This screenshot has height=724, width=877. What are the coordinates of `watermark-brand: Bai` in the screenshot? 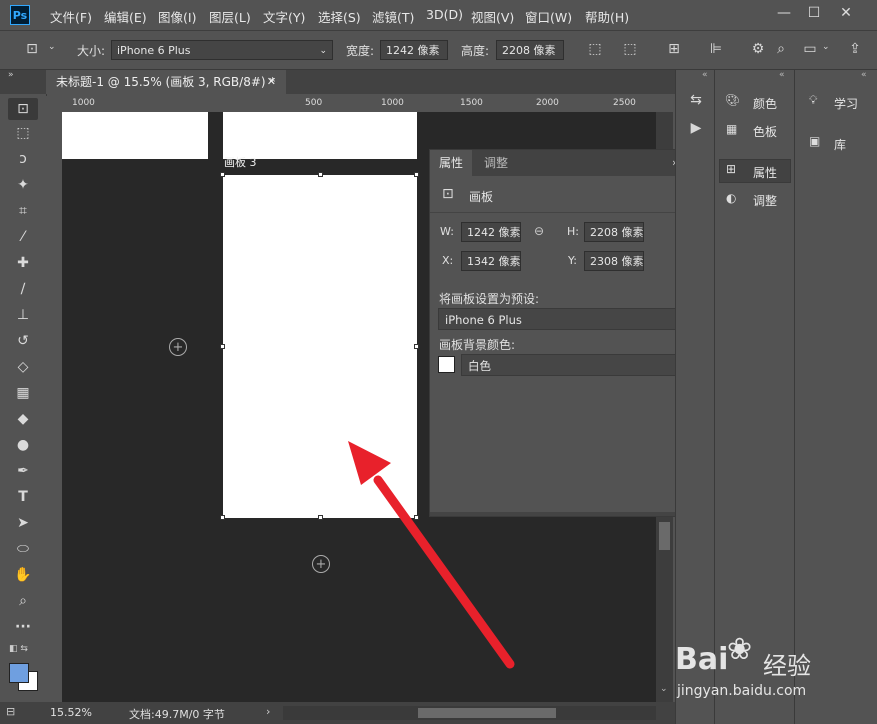 It's located at (702, 659).